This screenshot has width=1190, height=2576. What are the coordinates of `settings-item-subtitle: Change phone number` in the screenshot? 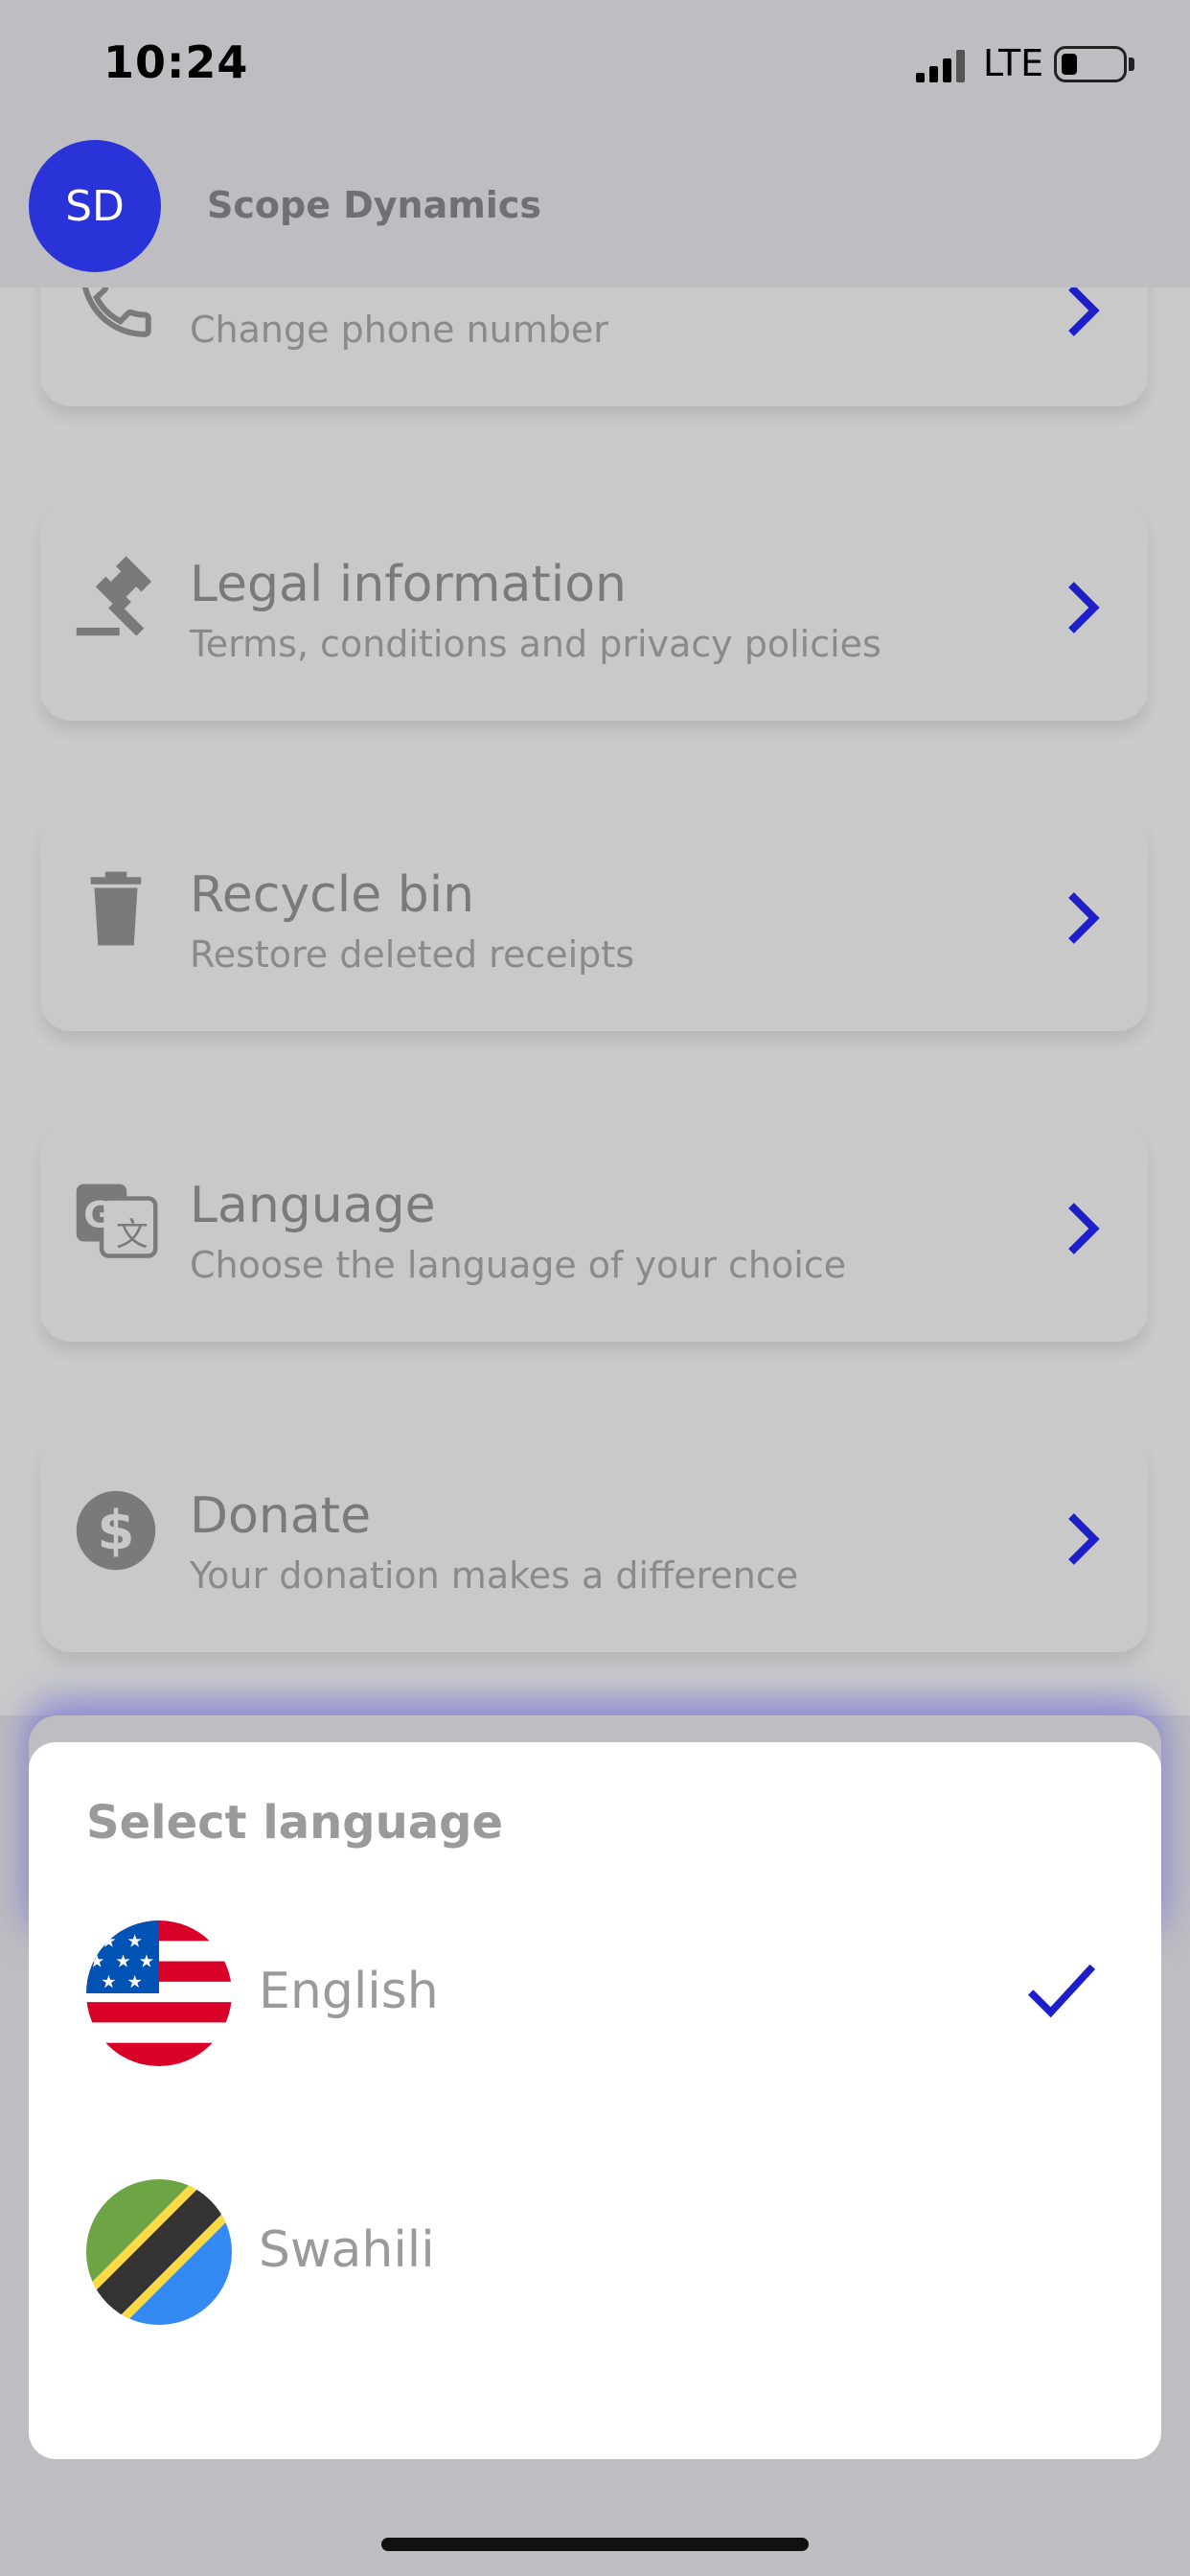 It's located at (399, 330).